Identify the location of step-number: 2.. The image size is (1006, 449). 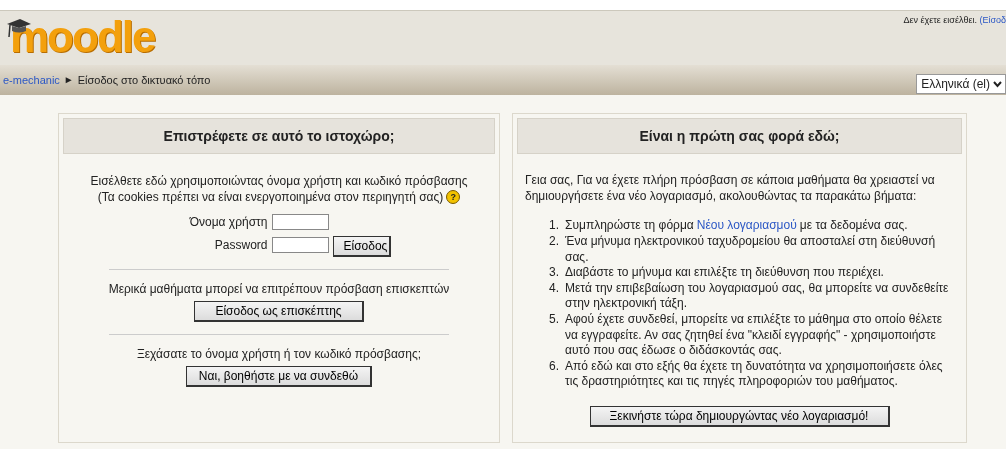
(553, 241).